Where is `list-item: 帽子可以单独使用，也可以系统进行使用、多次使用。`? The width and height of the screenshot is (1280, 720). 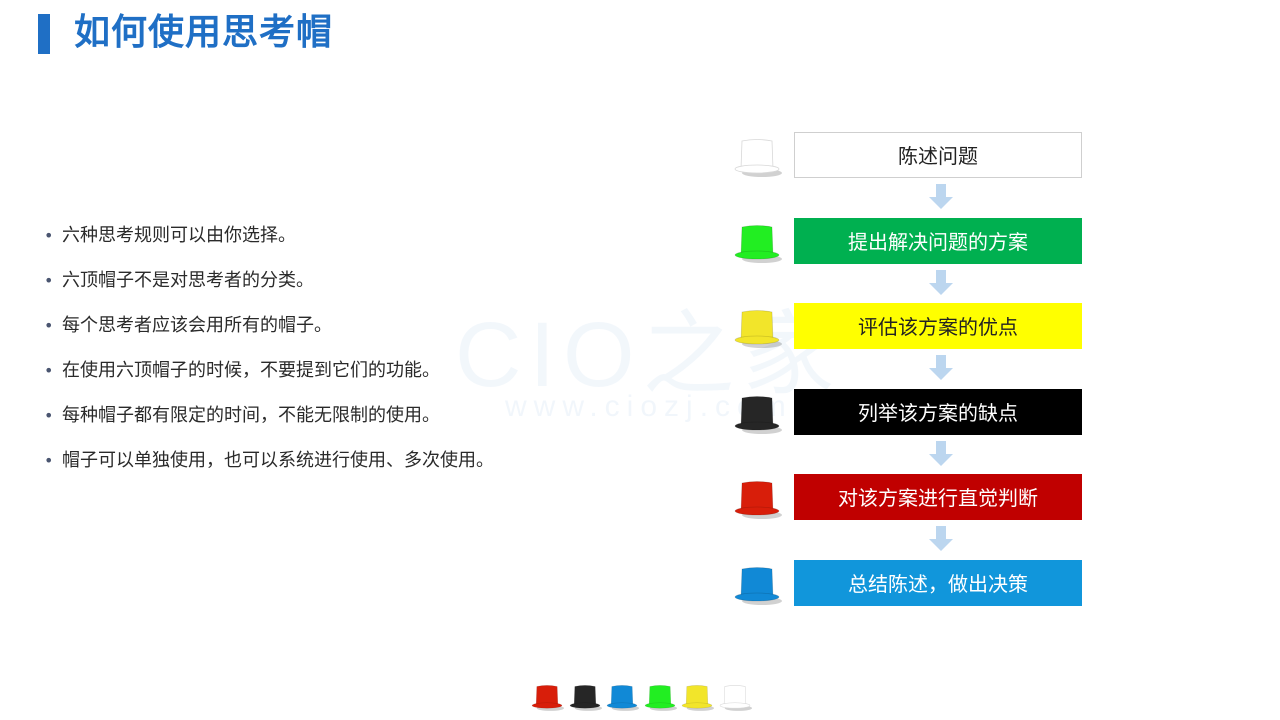
list-item: 帽子可以单独使用，也可以系统进行使用、多次使用。 is located at coordinates (269, 463).